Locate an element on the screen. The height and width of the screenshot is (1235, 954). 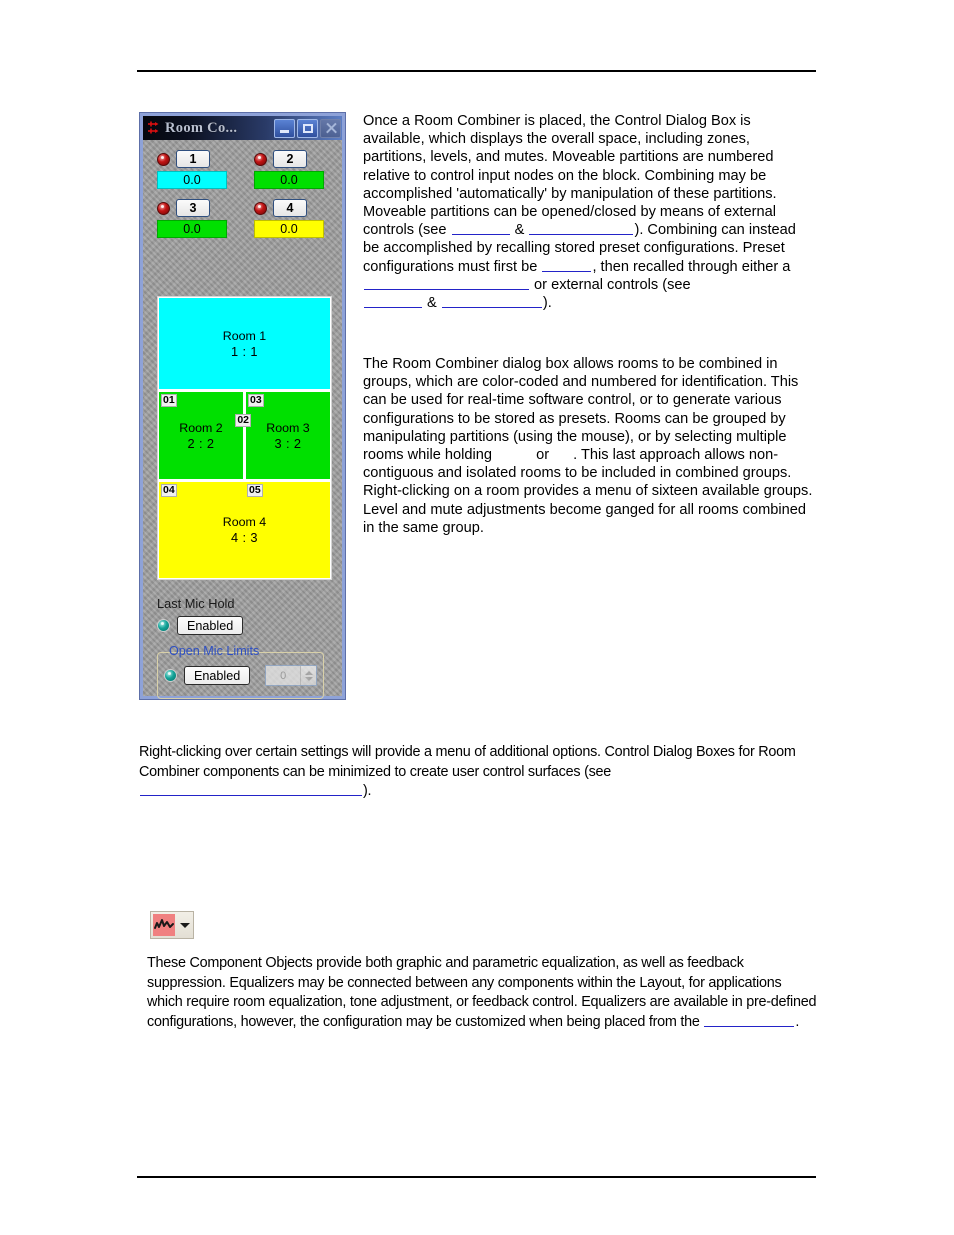
spinner-arrows is located at coordinates (308, 675).